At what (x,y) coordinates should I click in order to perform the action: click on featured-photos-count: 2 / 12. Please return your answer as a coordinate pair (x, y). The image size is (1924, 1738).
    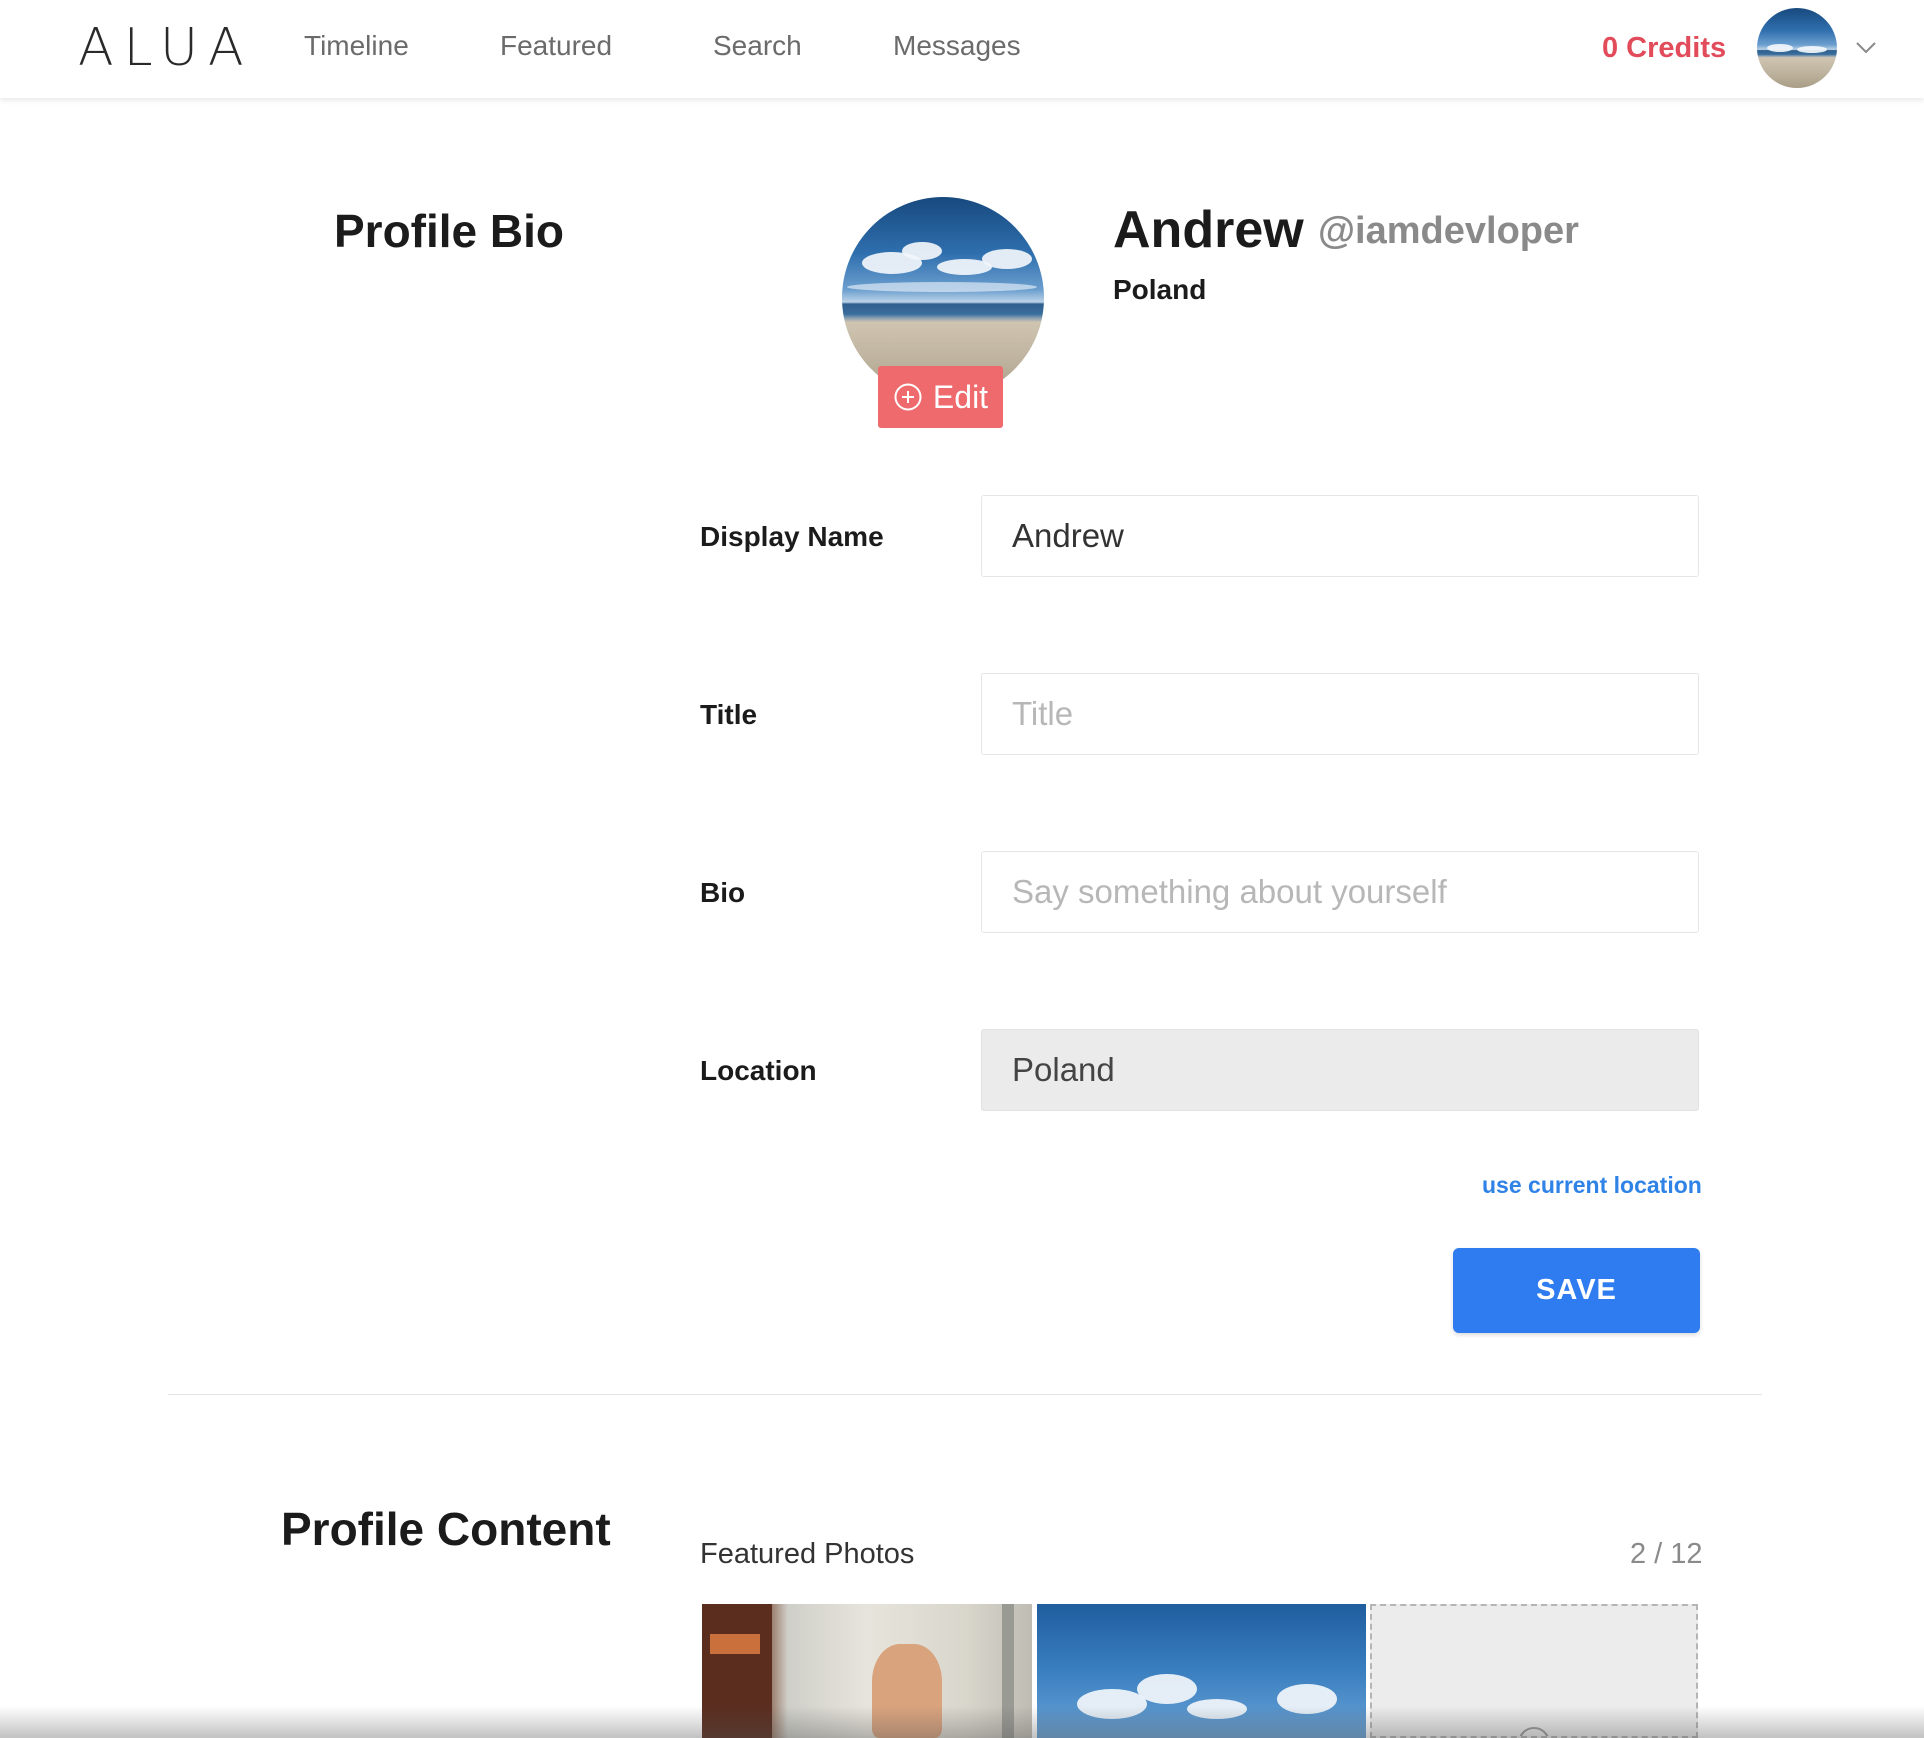
    Looking at the image, I should click on (1666, 1554).